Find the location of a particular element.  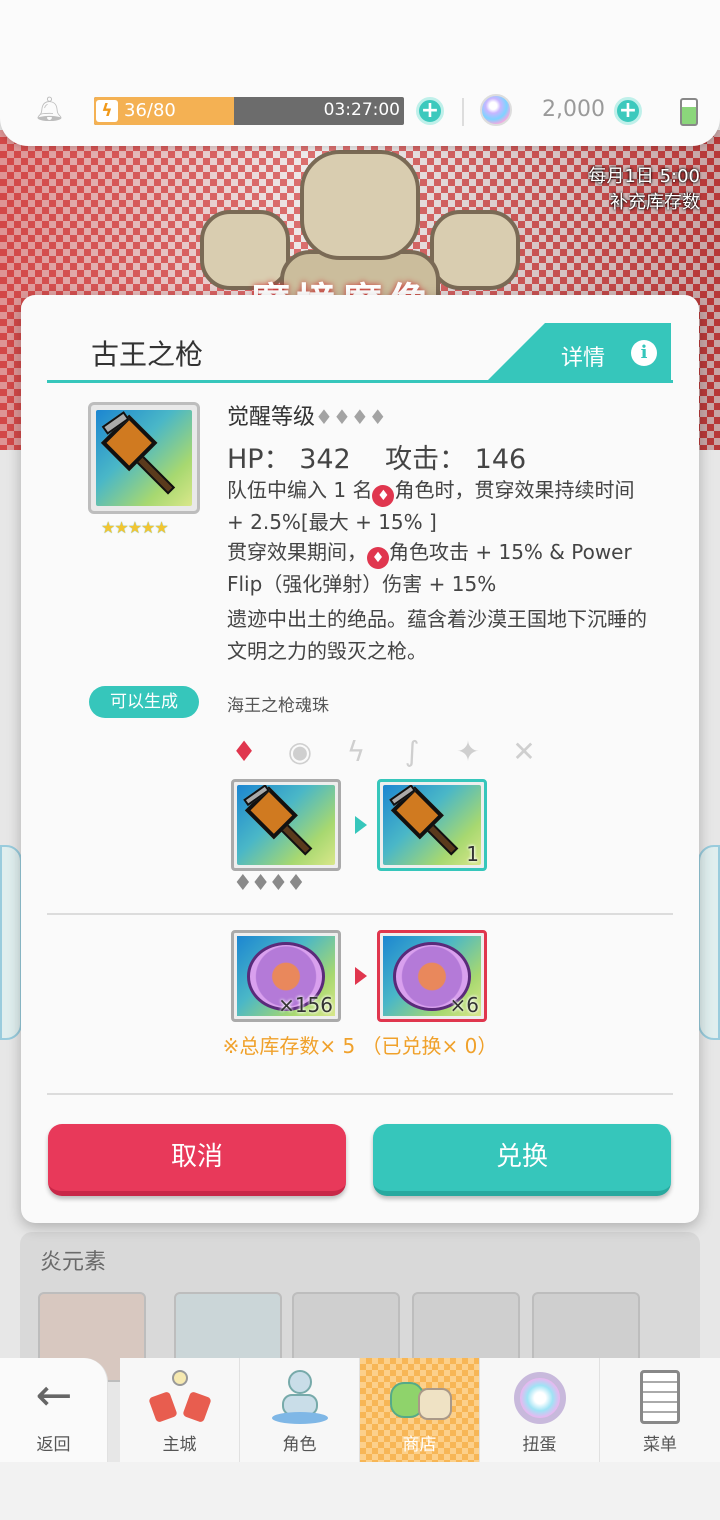

add-stamina-button: + is located at coordinates (430, 111).